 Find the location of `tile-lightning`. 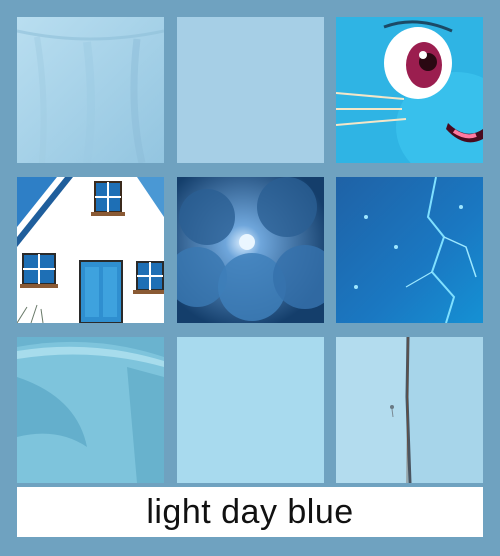

tile-lightning is located at coordinates (409, 250).